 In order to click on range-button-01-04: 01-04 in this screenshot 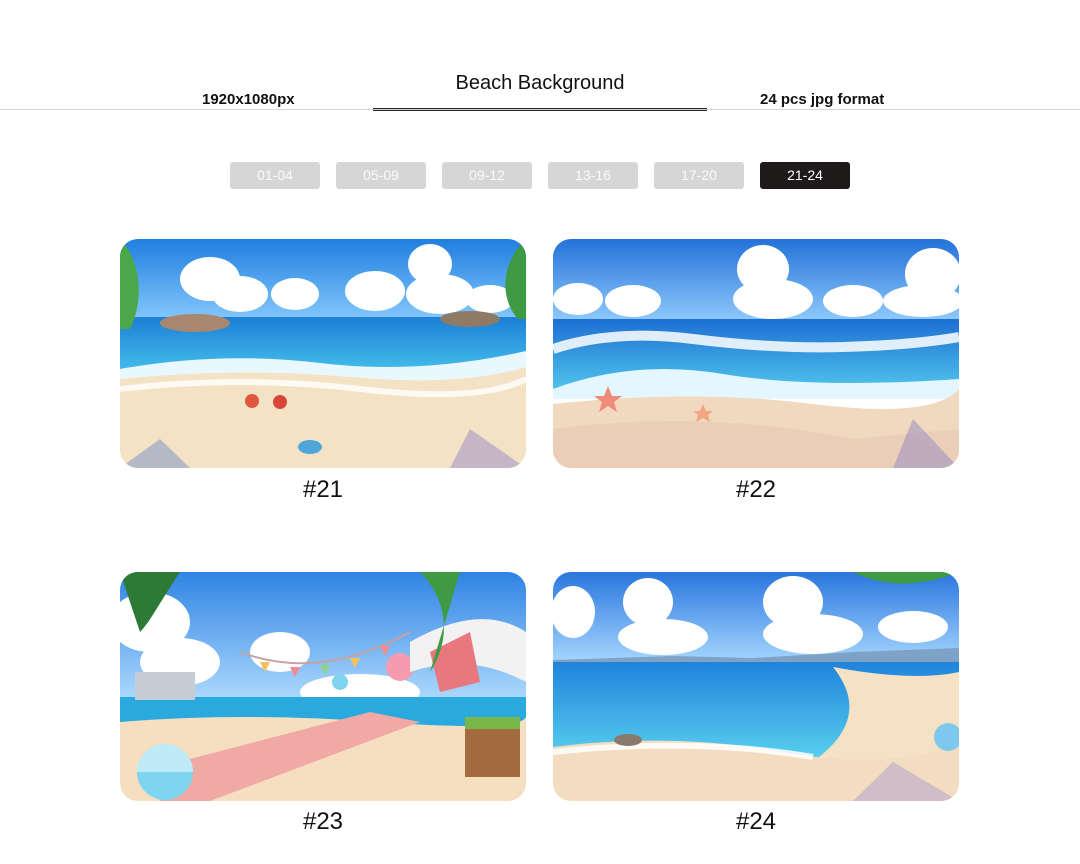, I will do `click(275, 175)`.